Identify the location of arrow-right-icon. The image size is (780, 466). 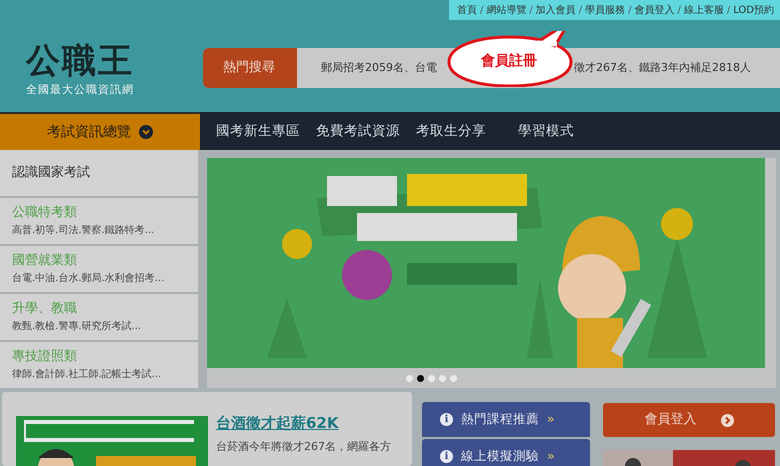
(727, 420).